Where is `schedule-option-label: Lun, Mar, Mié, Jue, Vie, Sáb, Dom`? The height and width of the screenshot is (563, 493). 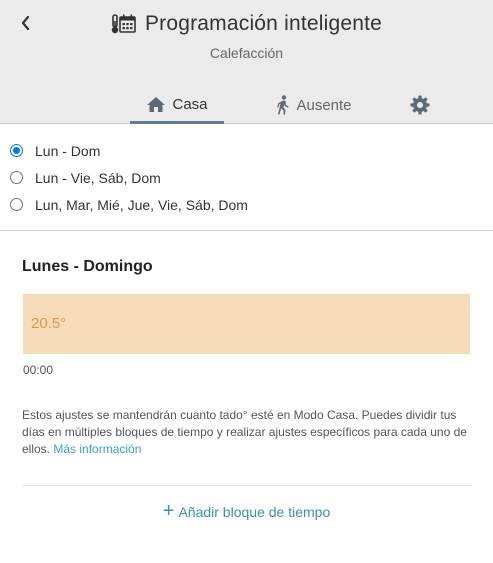 schedule-option-label: Lun, Mar, Mié, Jue, Vie, Sáb, Dom is located at coordinates (141, 204).